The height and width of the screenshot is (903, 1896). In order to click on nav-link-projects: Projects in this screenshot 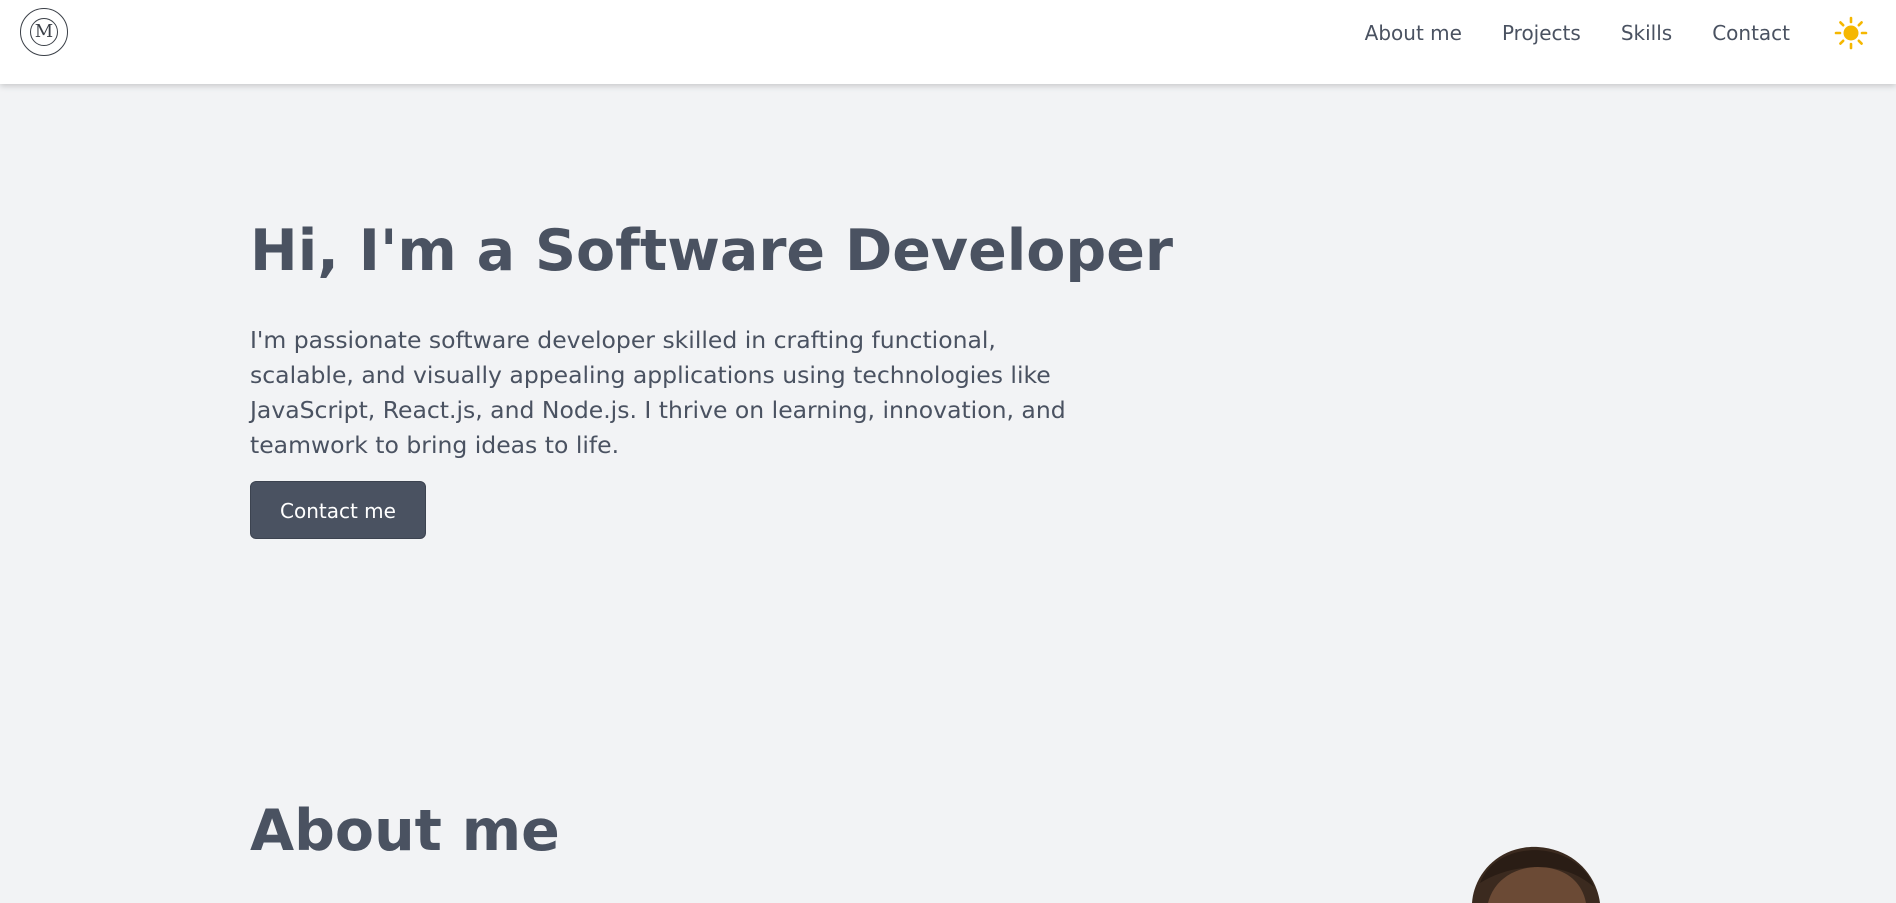, I will do `click(1541, 33)`.